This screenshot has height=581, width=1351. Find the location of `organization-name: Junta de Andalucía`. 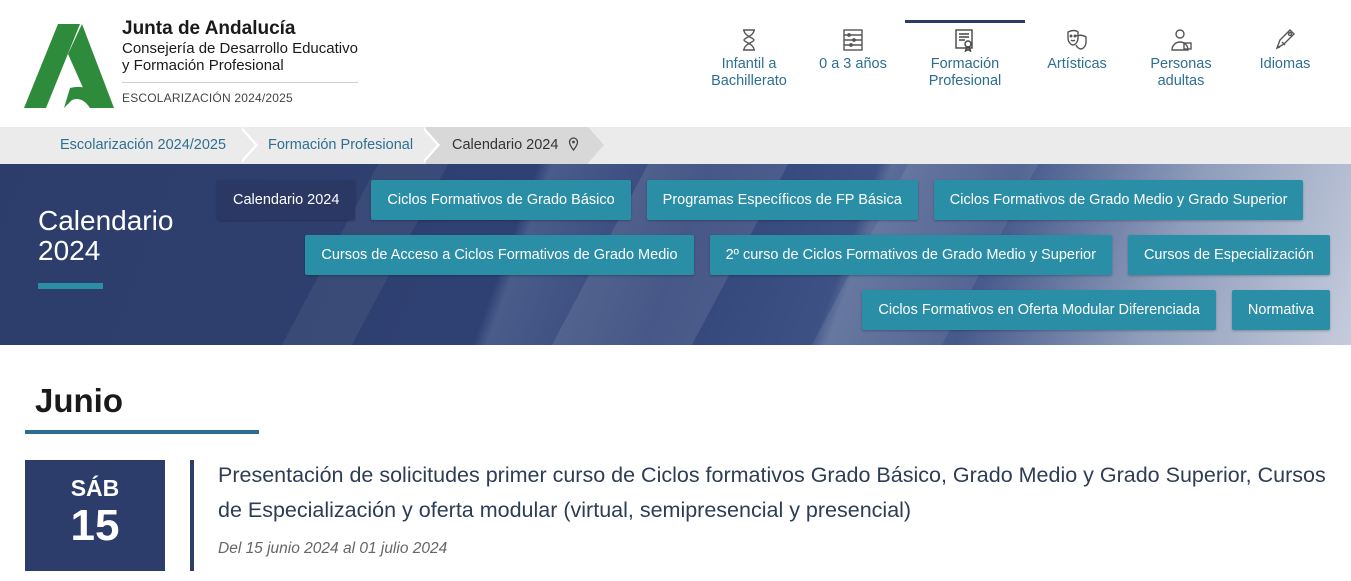

organization-name: Junta de Andalucía is located at coordinates (209, 28).